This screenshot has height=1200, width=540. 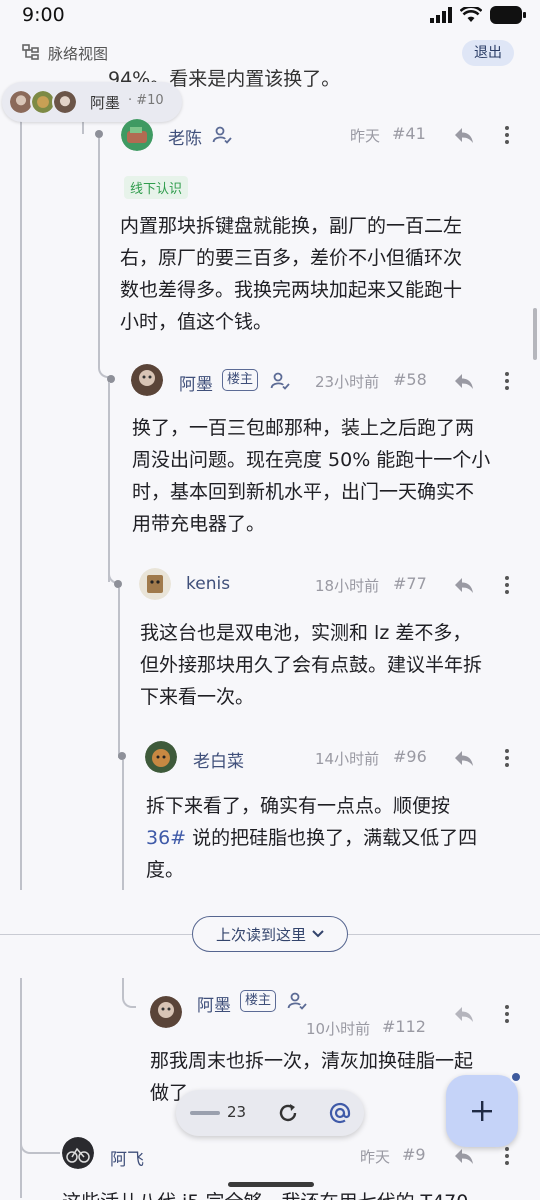 I want to click on comment-line: 周没出问题。现在亮度 50% 能跑十一个小, so click(x=311, y=460).